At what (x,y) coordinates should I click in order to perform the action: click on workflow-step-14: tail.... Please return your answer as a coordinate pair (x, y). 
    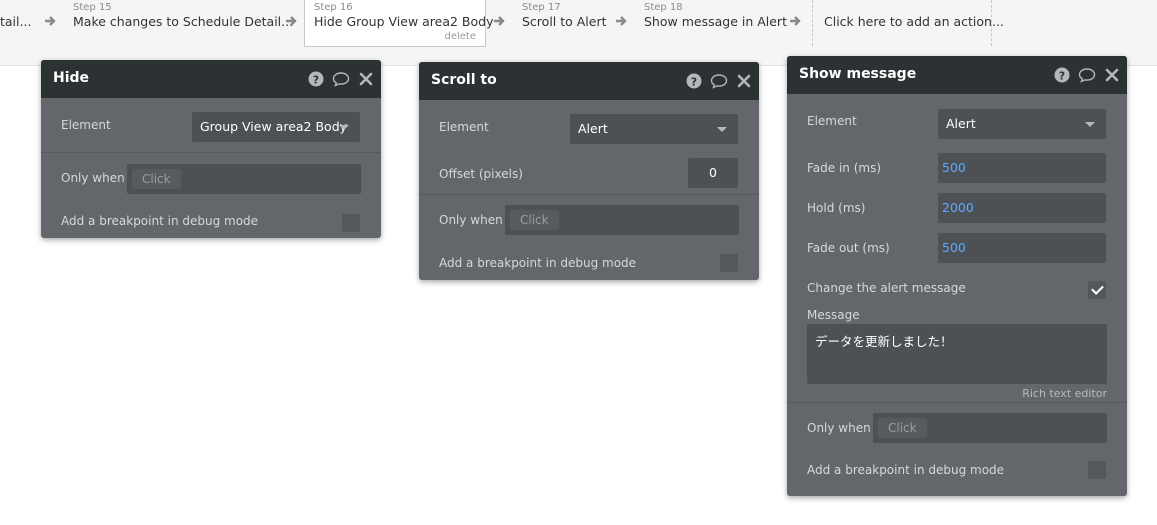
    Looking at the image, I should click on (17, 23).